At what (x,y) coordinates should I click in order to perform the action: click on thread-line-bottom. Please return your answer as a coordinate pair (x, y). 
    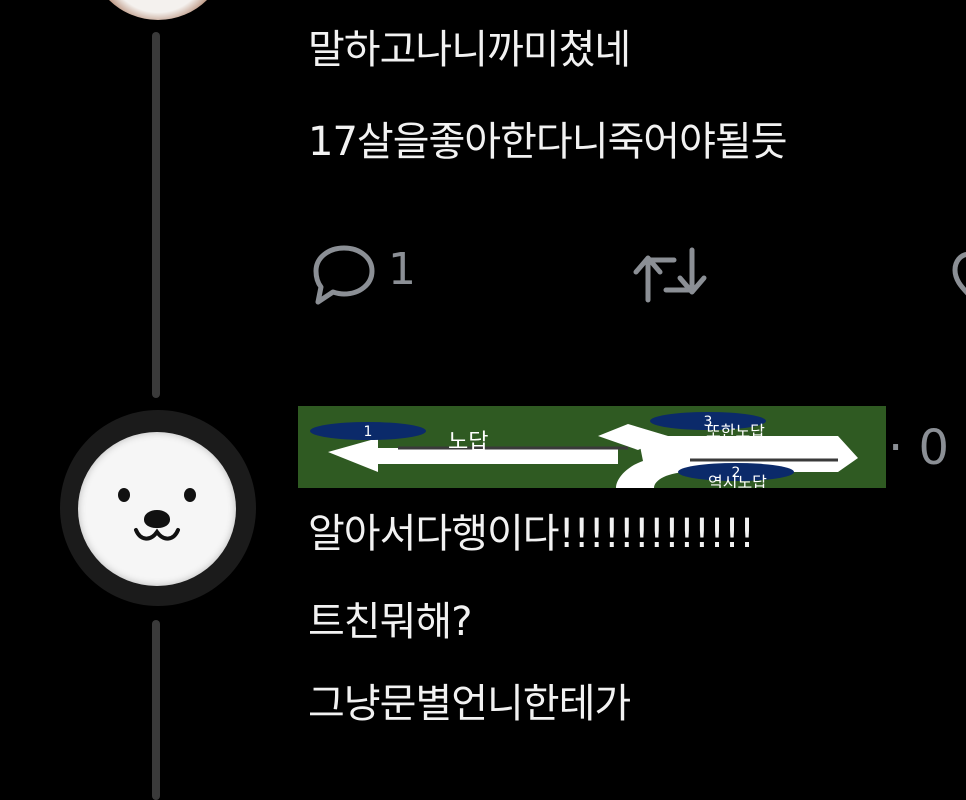
    Looking at the image, I should click on (156, 710).